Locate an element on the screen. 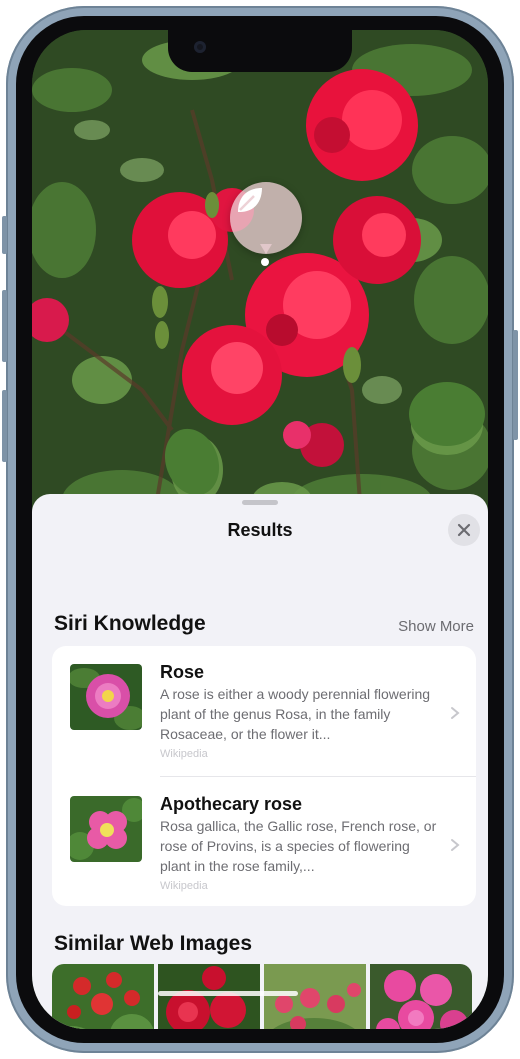  visual-lookup-button is located at coordinates (266, 218).